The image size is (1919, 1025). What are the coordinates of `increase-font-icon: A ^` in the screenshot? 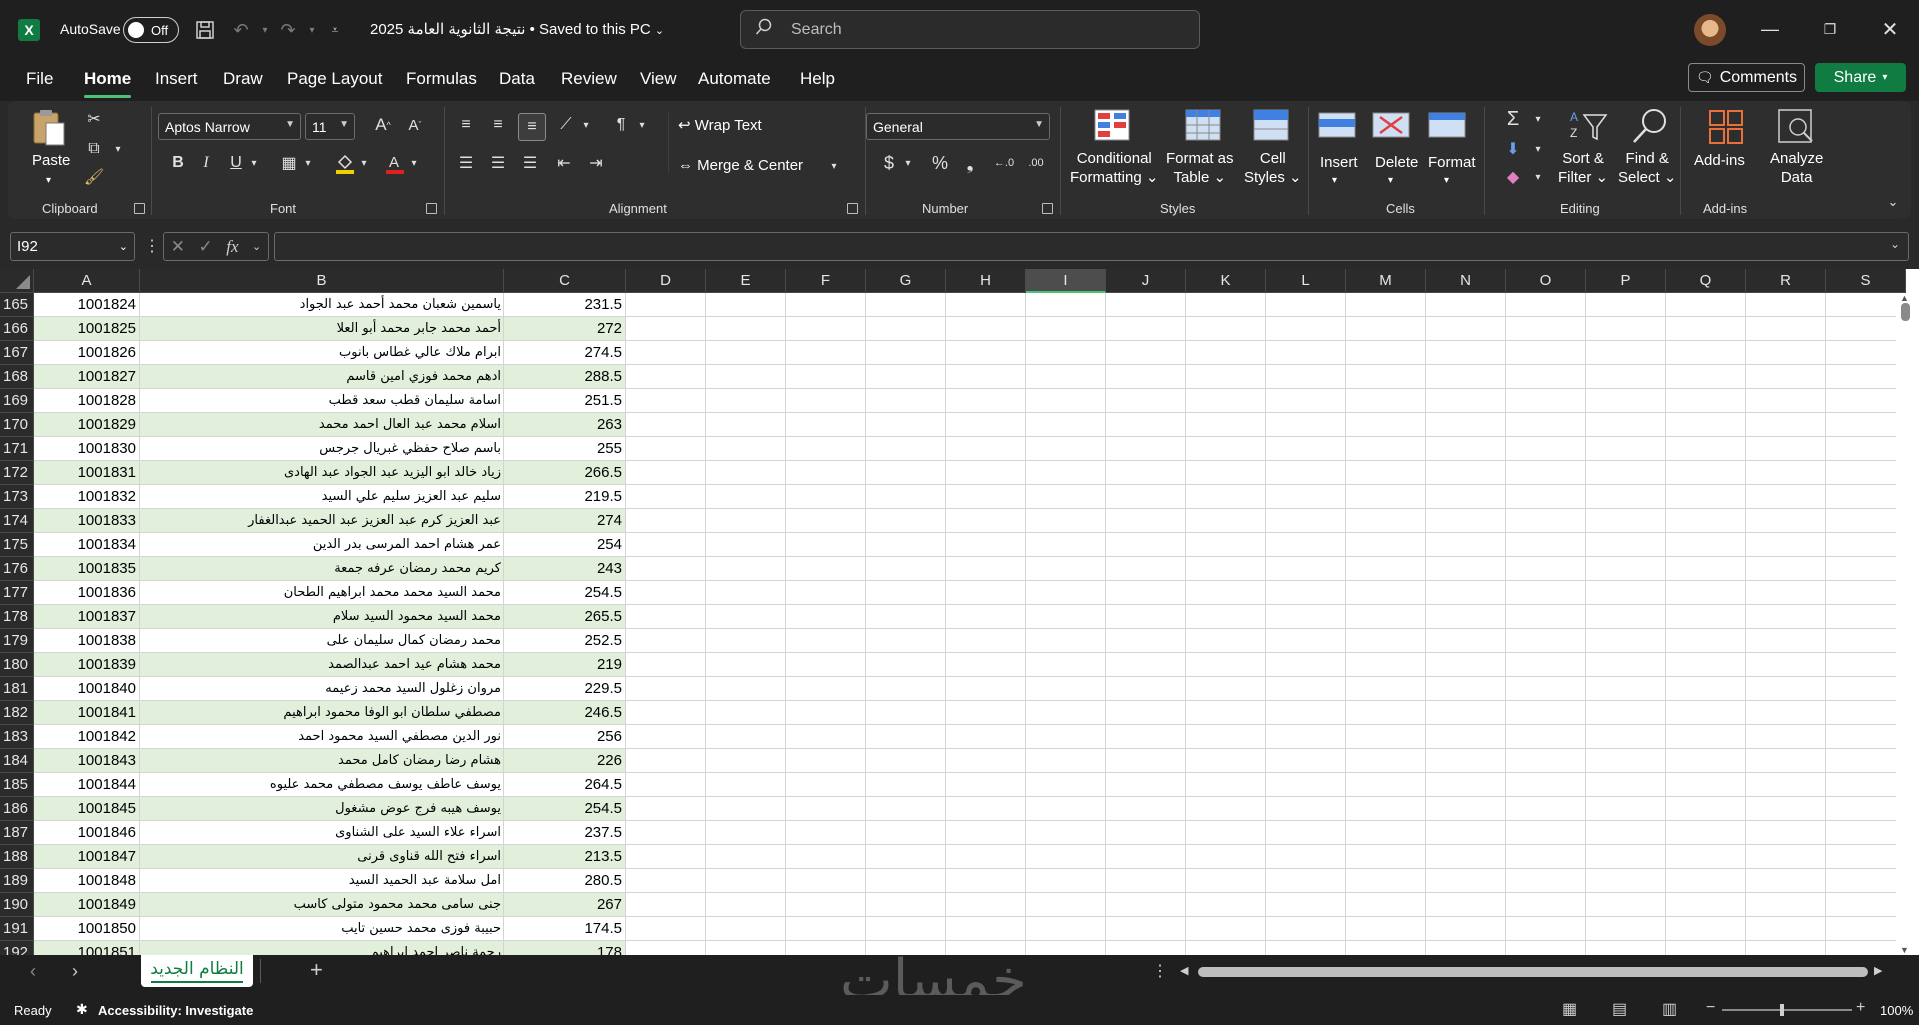 It's located at (383, 125).